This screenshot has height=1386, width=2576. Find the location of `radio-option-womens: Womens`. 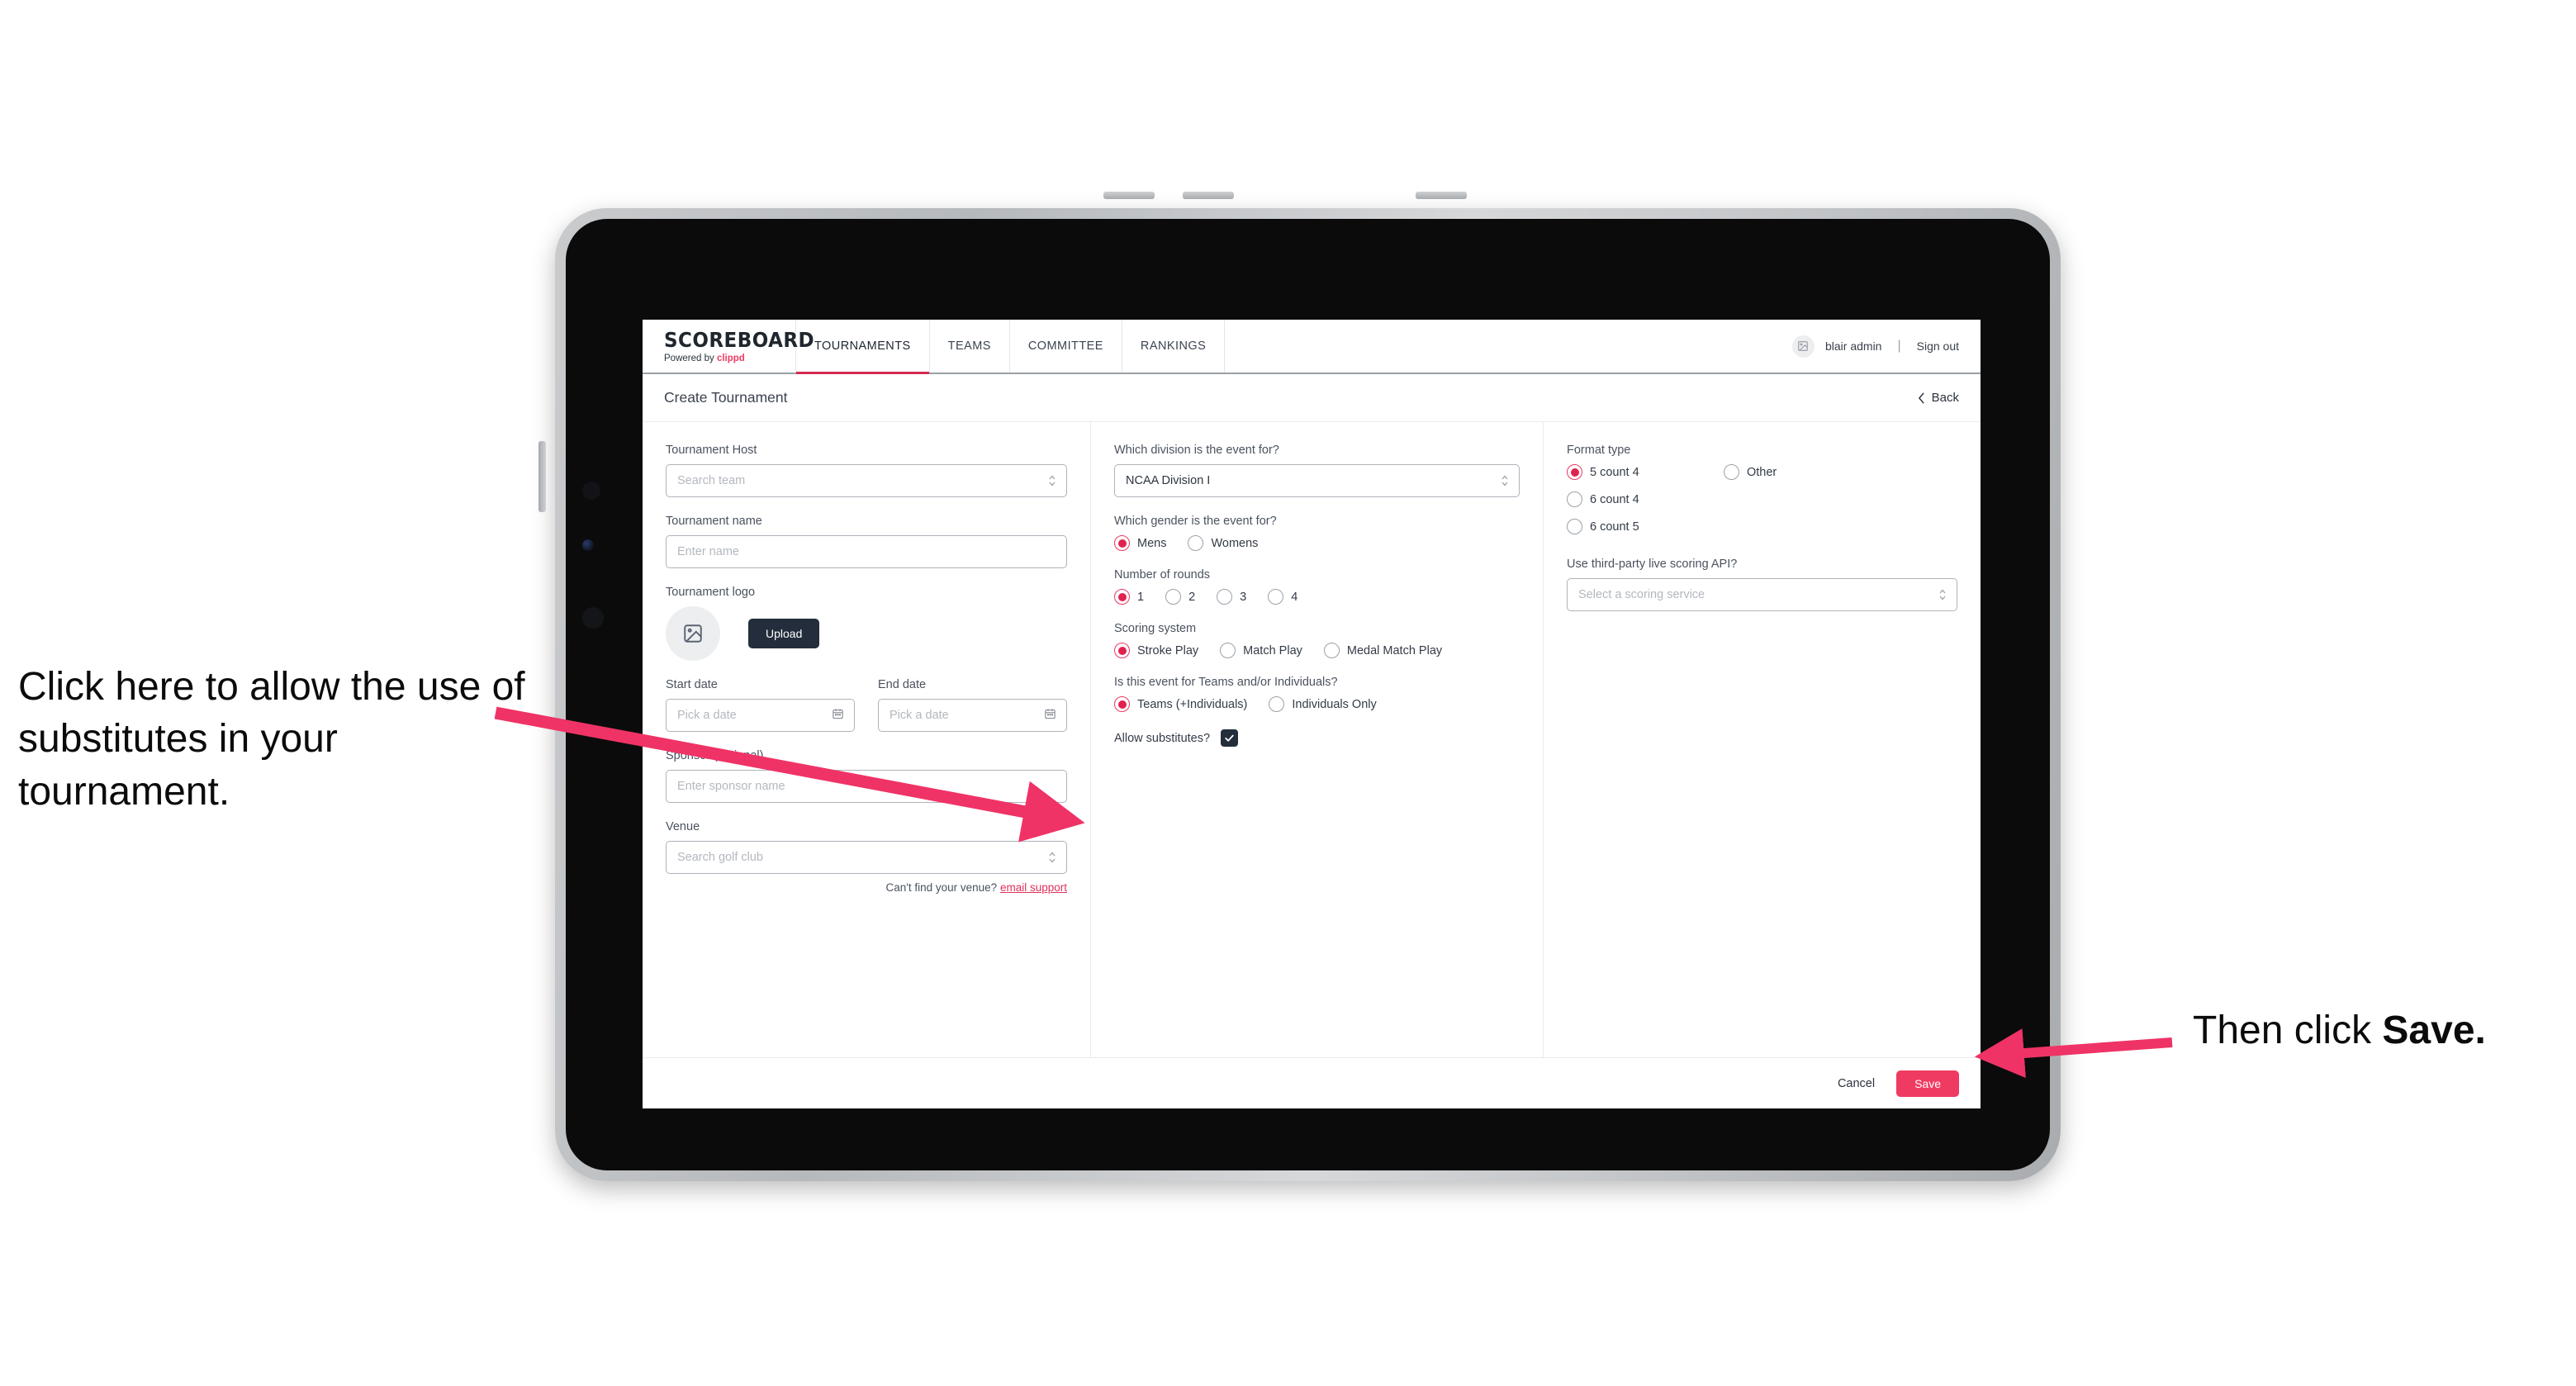

radio-option-womens: Womens is located at coordinates (1223, 543).